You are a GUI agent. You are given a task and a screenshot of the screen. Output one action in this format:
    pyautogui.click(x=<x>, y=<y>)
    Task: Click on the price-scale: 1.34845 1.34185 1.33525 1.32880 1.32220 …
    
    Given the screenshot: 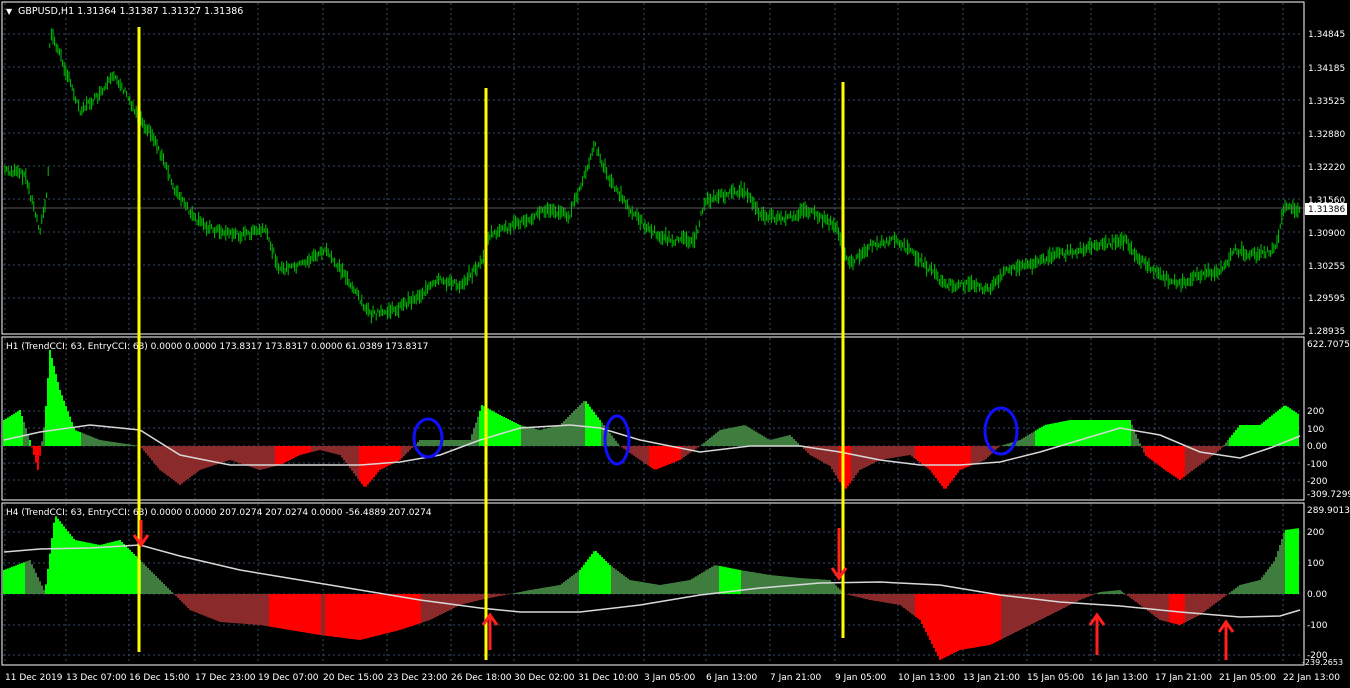 What is the action you would take?
    pyautogui.click(x=1326, y=183)
    